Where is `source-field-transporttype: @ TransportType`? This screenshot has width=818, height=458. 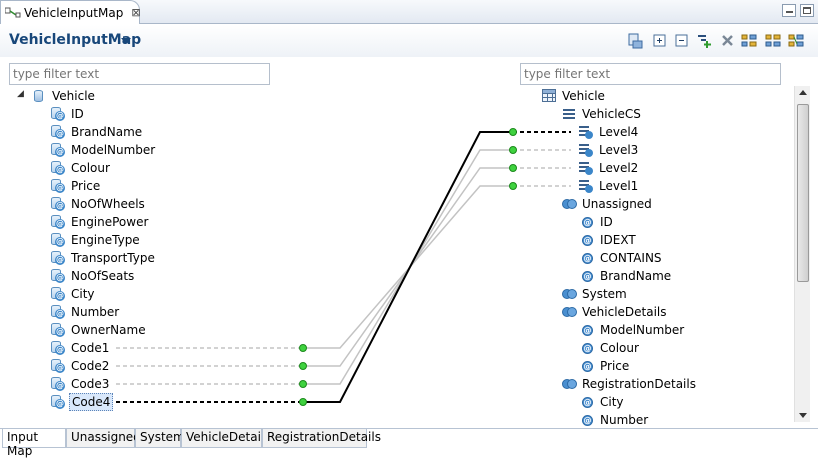
source-field-transporttype: @ TransportType is located at coordinates (103, 258).